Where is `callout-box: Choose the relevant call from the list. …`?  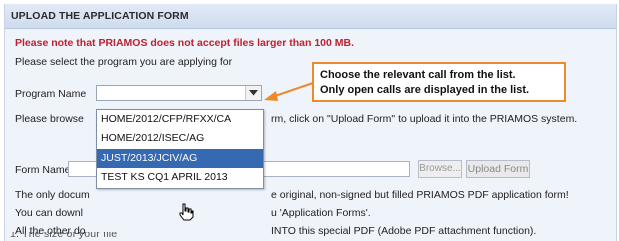 callout-box: Choose the relevant call from the list. … is located at coordinates (439, 82).